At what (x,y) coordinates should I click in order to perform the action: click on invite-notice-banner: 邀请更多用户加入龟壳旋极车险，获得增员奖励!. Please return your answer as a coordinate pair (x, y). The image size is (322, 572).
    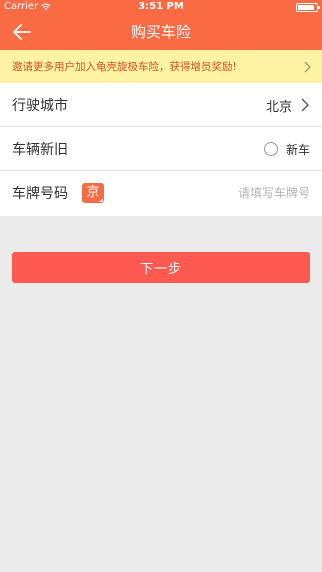
    Looking at the image, I should click on (161, 66).